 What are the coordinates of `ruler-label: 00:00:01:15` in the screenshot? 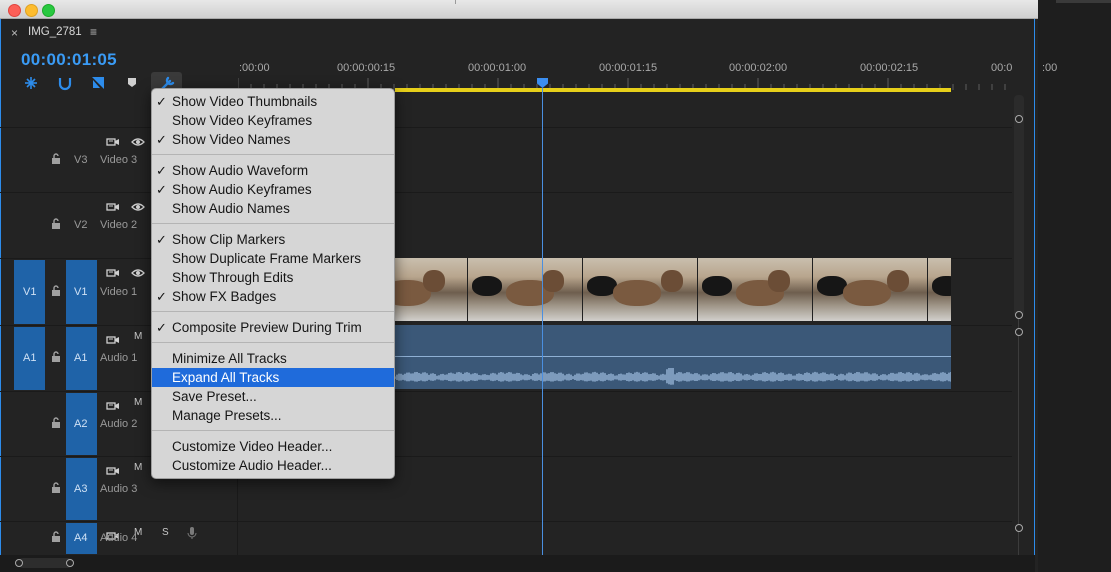 It's located at (628, 68).